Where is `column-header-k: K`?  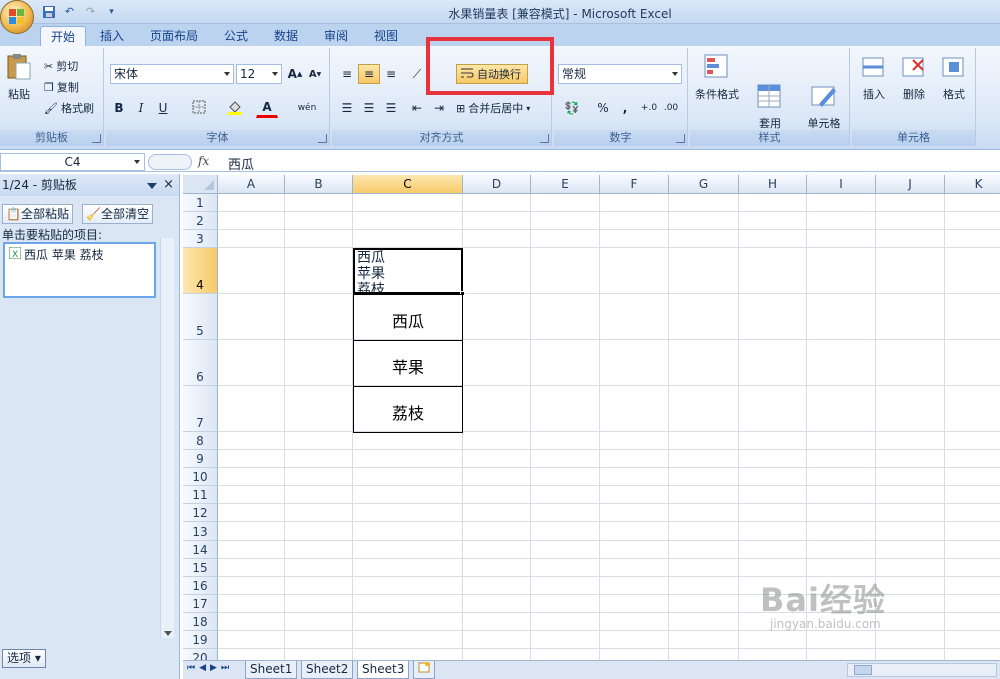
column-header-k: K is located at coordinates (972, 184).